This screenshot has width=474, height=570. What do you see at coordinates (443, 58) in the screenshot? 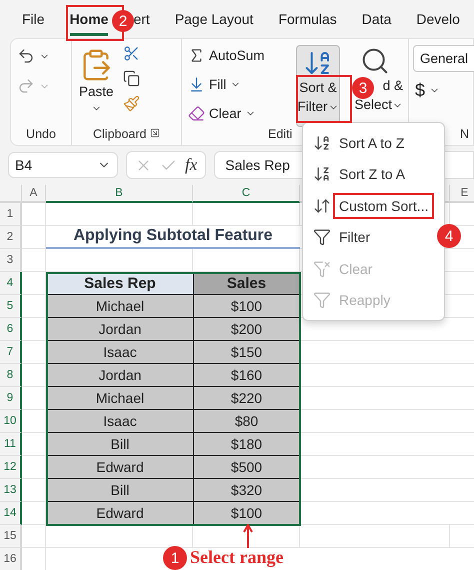
I see `number-format-field: General` at bounding box center [443, 58].